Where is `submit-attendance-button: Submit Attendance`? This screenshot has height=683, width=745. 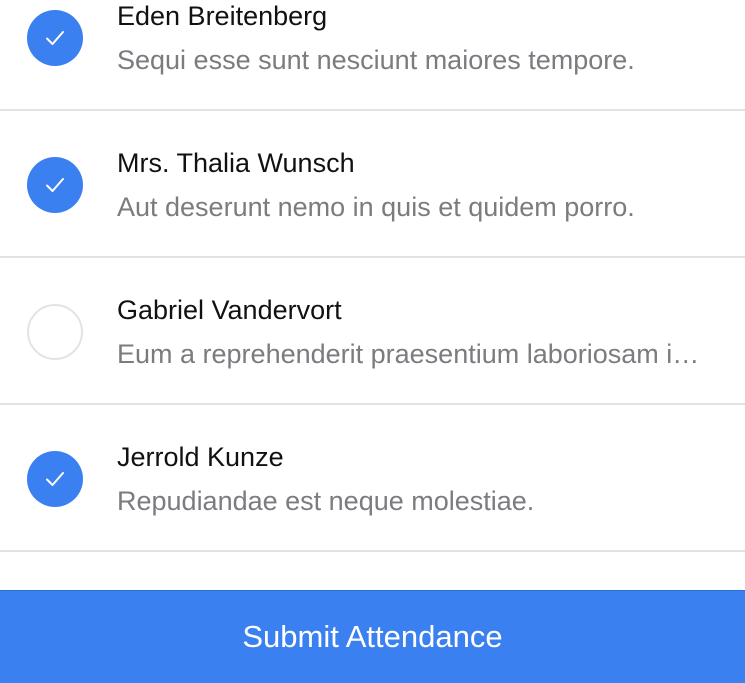 submit-attendance-button: Submit Attendance is located at coordinates (372, 636).